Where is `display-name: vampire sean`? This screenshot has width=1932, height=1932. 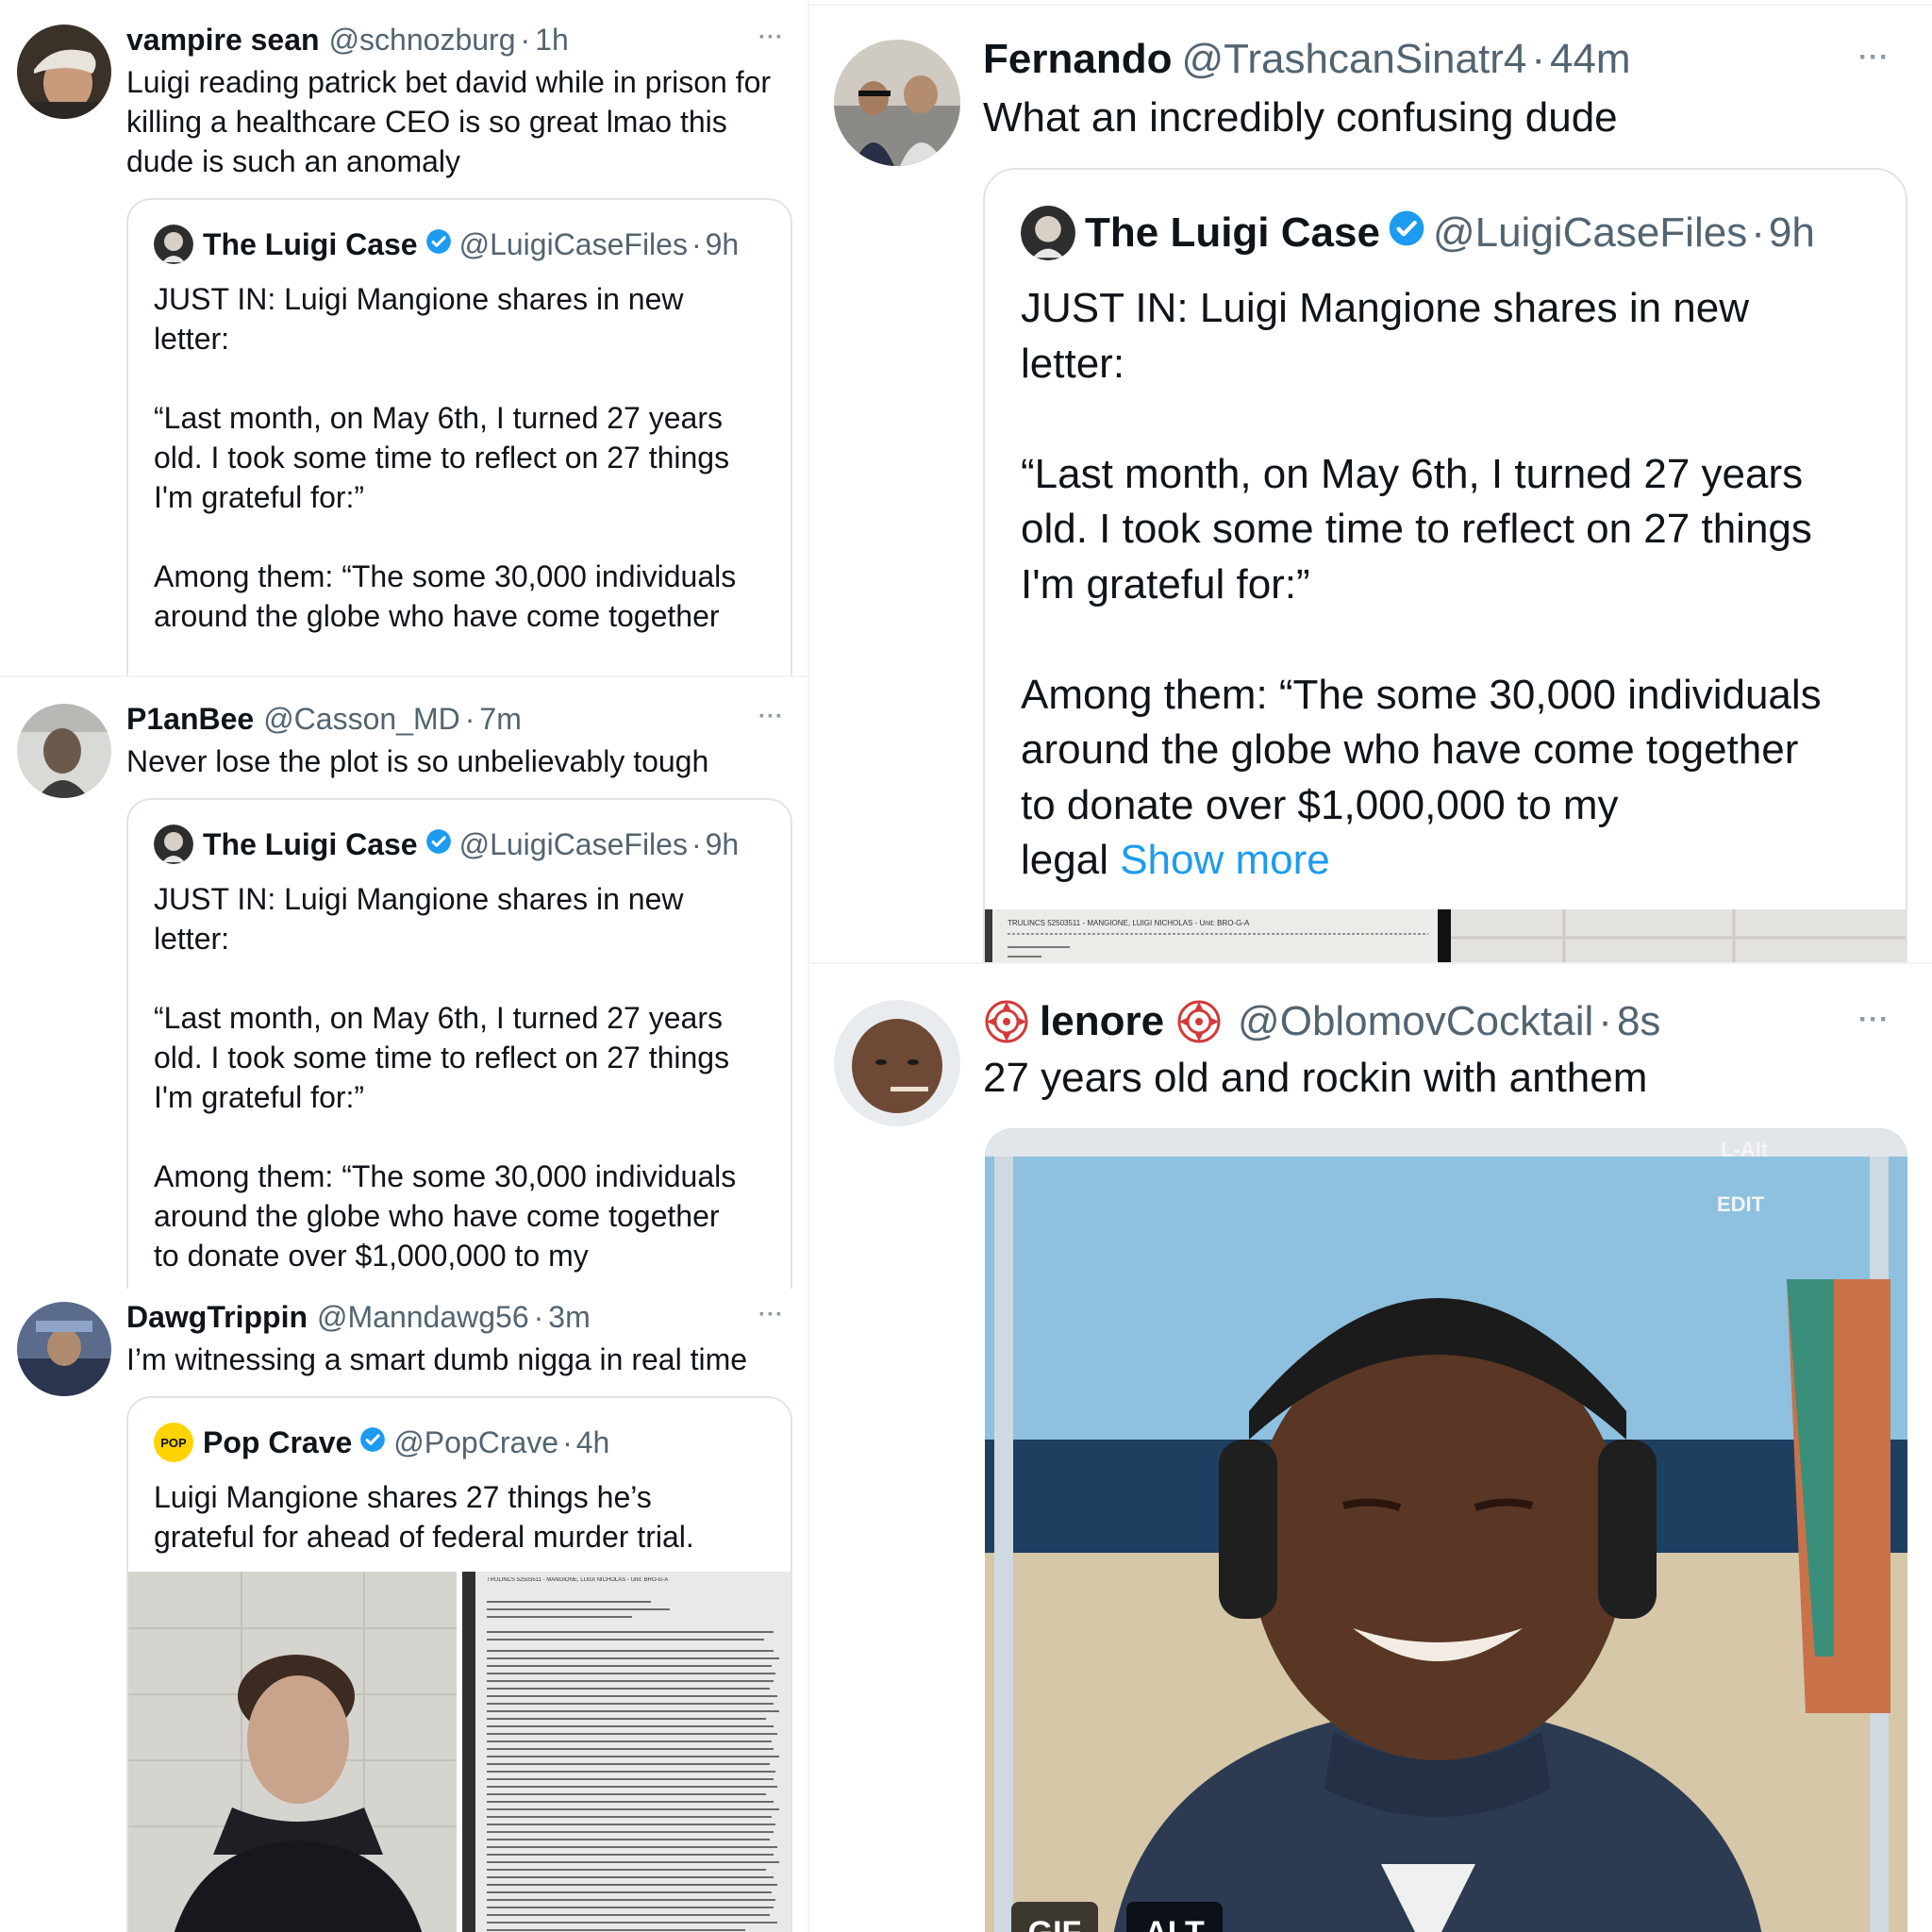 display-name: vampire sean is located at coordinates (223, 40).